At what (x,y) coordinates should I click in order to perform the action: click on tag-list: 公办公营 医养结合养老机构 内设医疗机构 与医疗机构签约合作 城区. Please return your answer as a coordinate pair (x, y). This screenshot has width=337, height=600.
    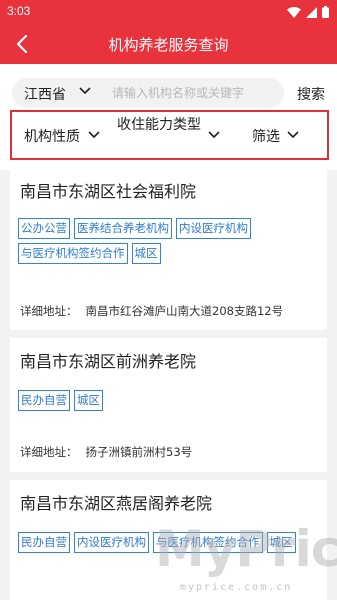
    Looking at the image, I should click on (170, 241).